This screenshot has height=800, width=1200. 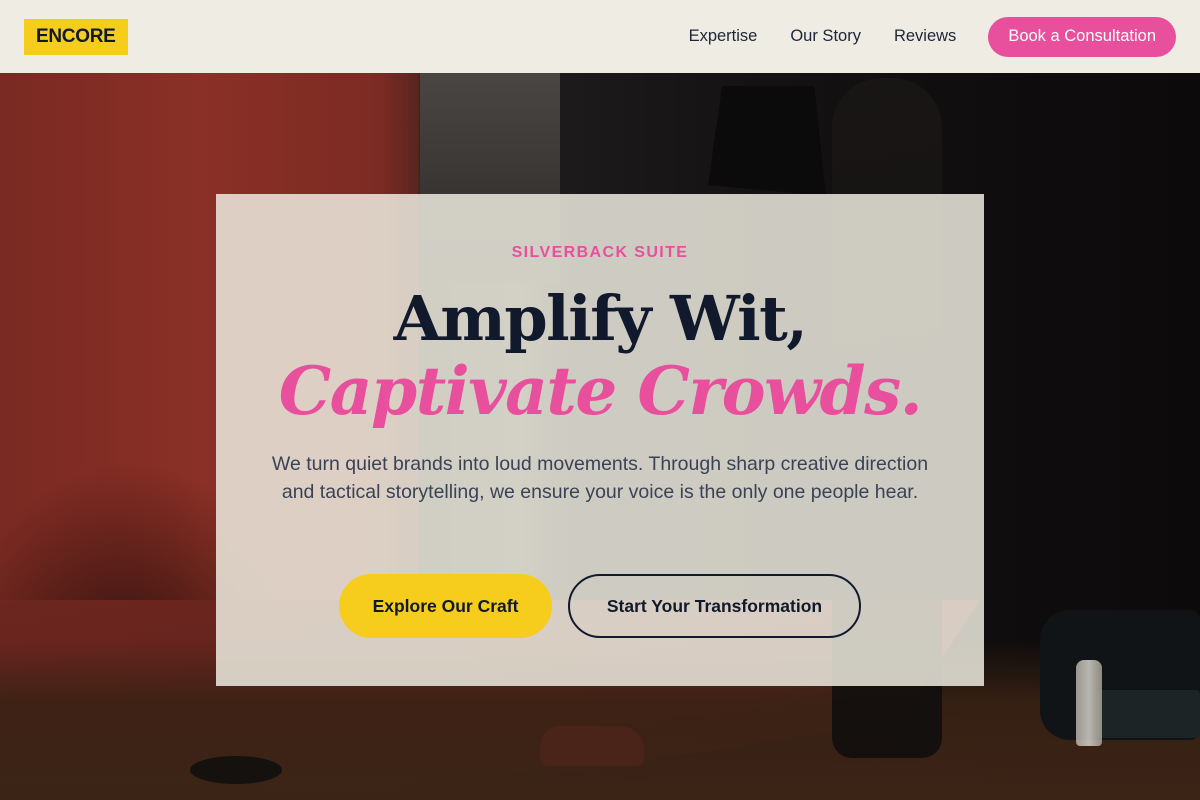 What do you see at coordinates (76, 36) in the screenshot?
I see `brand-logo: ENCORE` at bounding box center [76, 36].